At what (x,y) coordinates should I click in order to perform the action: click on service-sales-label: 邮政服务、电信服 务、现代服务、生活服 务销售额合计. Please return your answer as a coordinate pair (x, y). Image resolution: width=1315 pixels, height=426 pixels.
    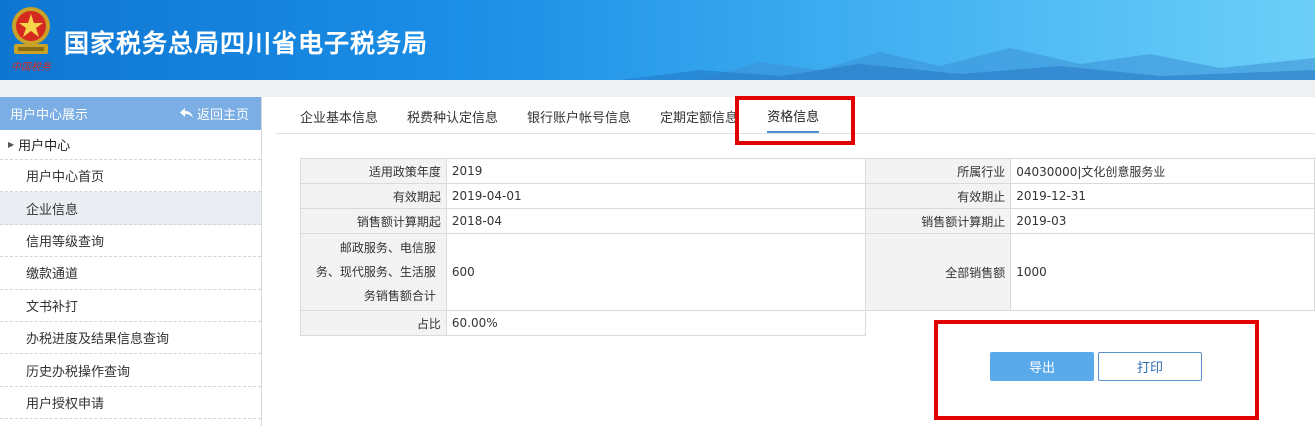
    Looking at the image, I should click on (373, 272).